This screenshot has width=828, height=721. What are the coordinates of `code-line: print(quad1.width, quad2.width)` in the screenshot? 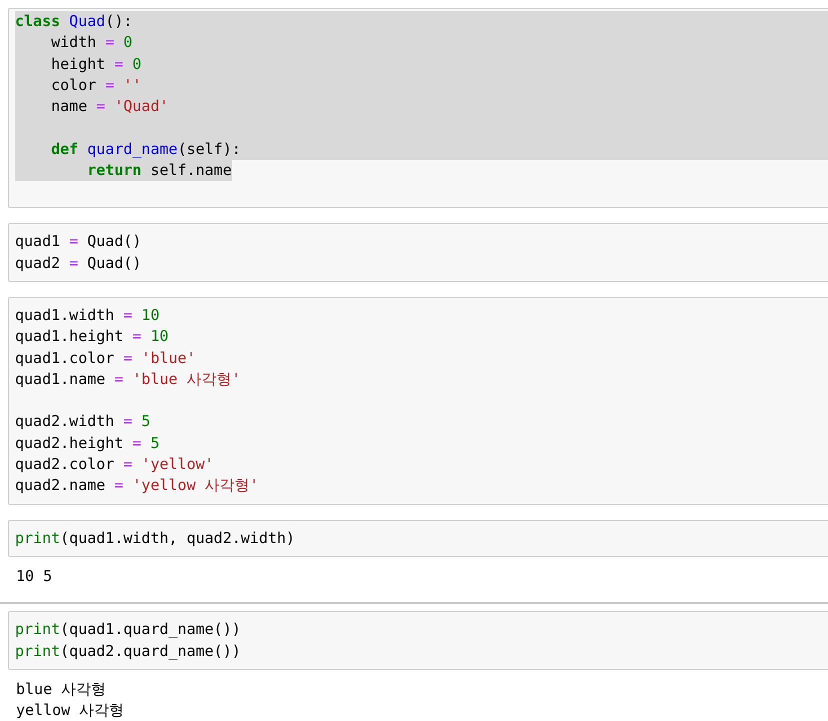 It's located at (155, 538).